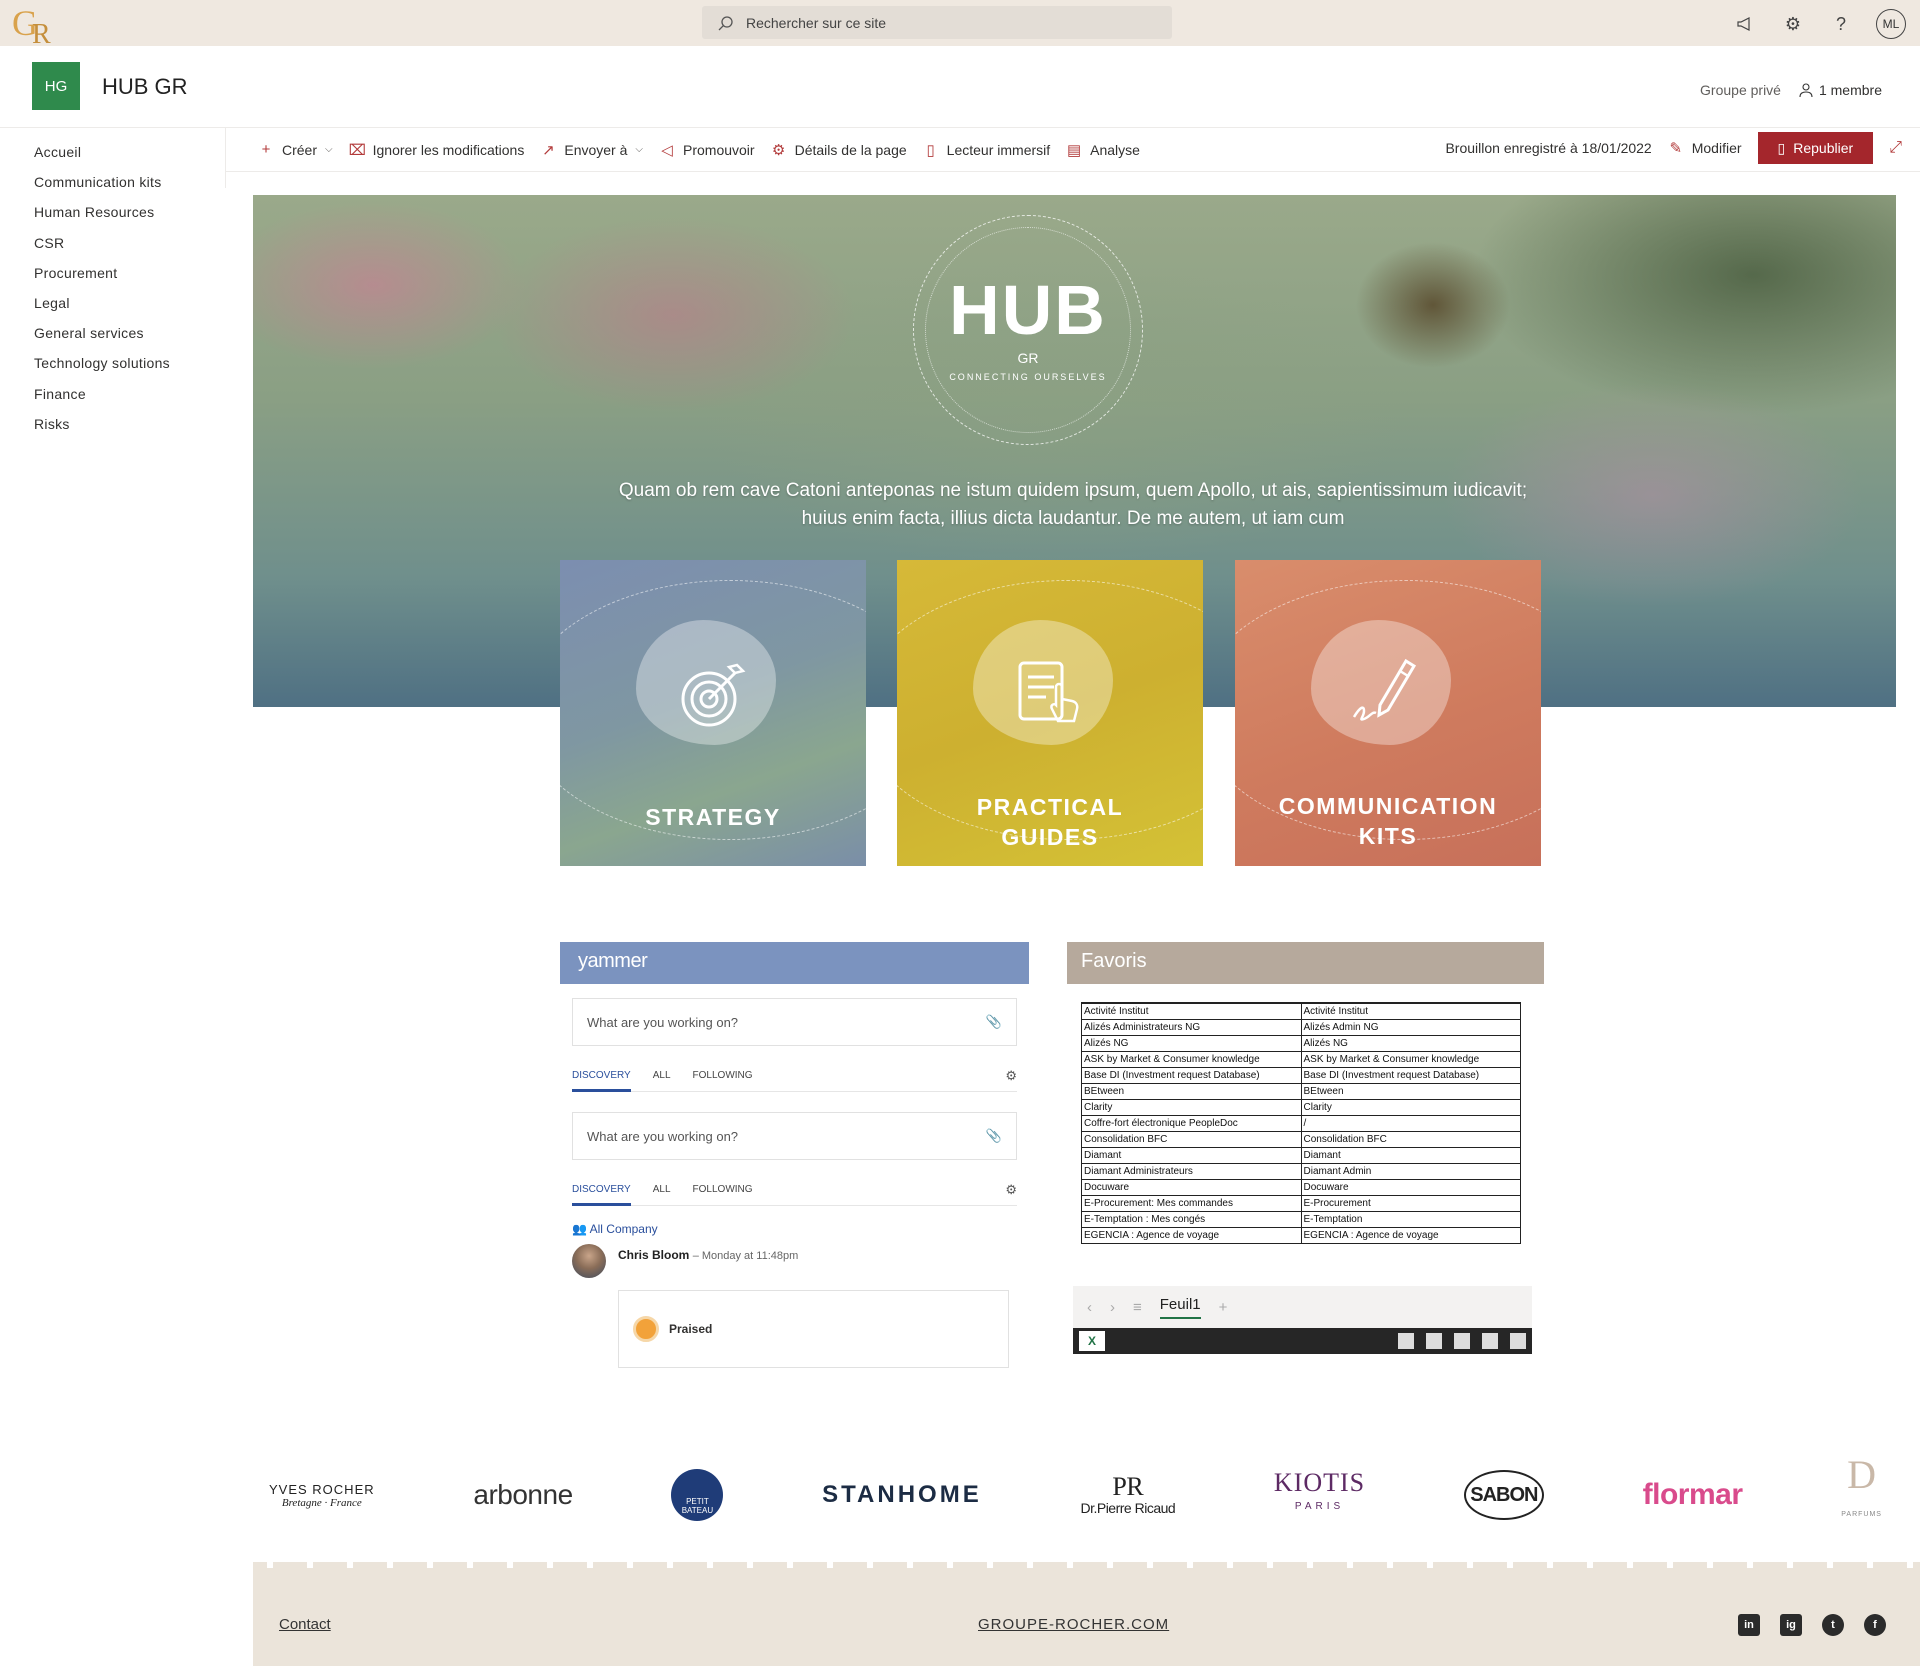 The image size is (1920, 1666). I want to click on twitter-icon: t, so click(1833, 1625).